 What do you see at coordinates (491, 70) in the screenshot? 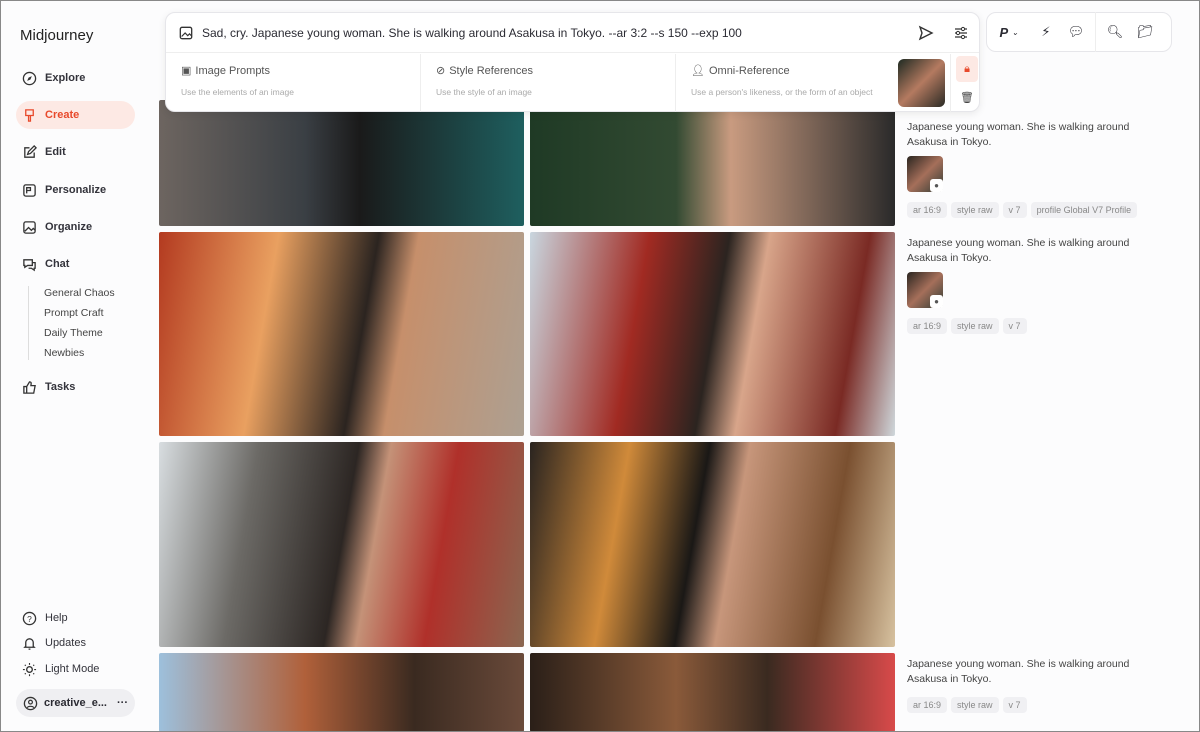
I see `ref-title: Style References` at bounding box center [491, 70].